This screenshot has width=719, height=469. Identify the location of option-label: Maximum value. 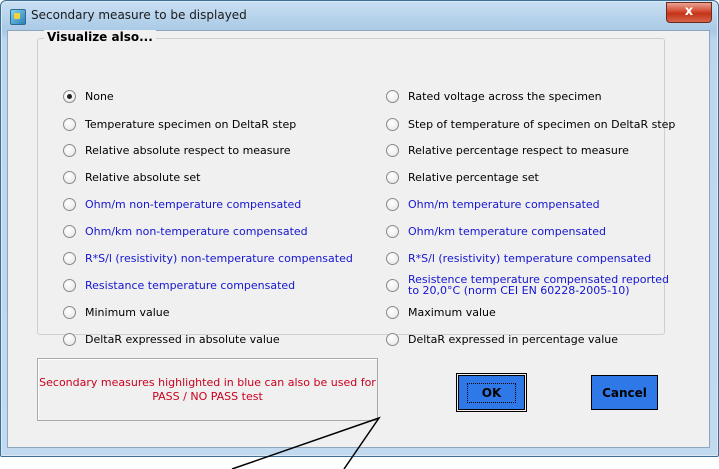
(452, 312).